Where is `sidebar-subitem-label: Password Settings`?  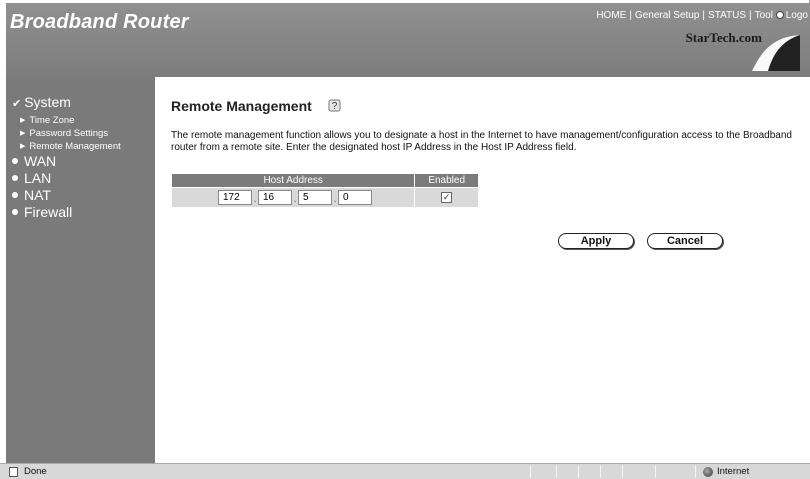 sidebar-subitem-label: Password Settings is located at coordinates (69, 133).